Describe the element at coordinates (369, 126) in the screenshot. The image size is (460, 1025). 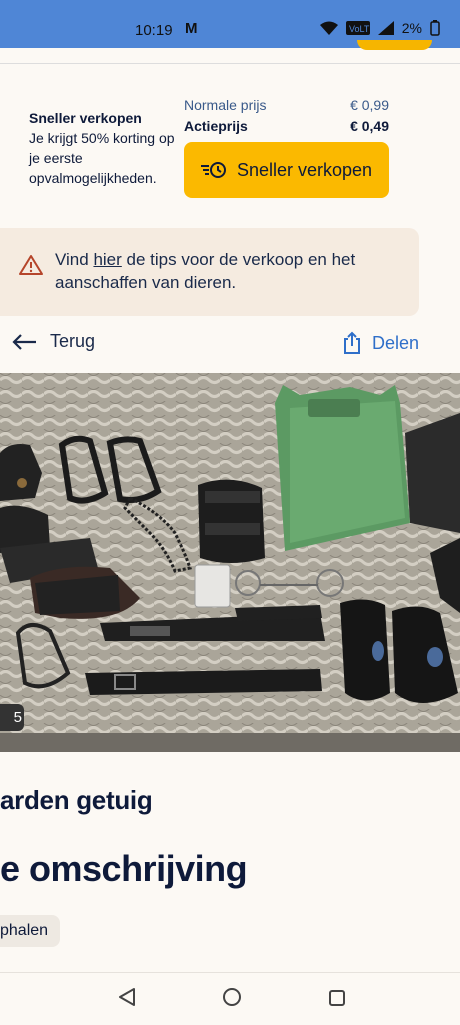
I see `action-price-value: € 0,49` at that location.